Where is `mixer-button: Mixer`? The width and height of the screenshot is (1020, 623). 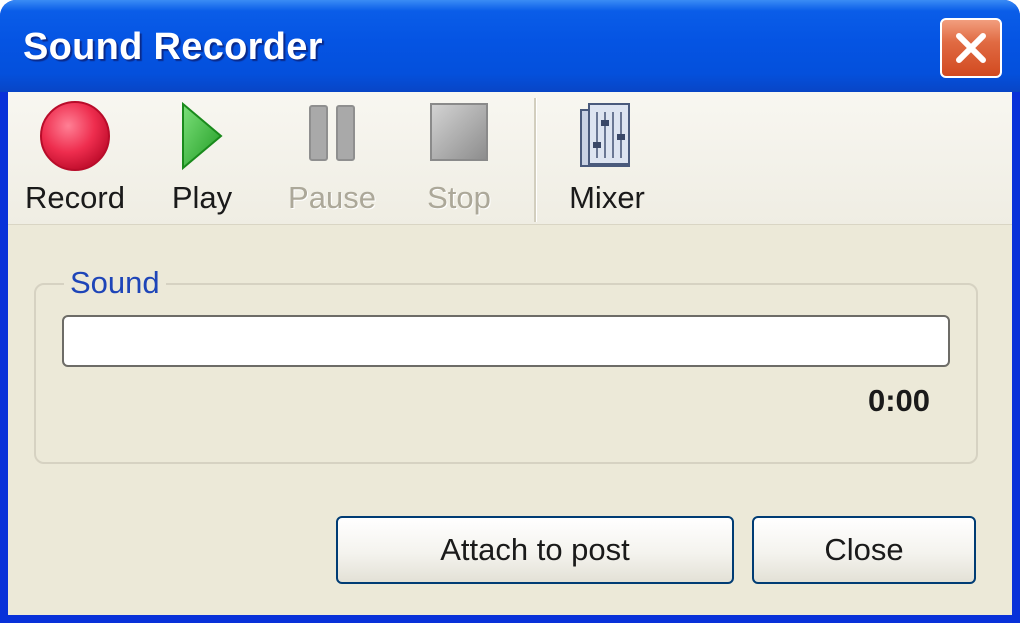
mixer-button: Mixer is located at coordinates (607, 158).